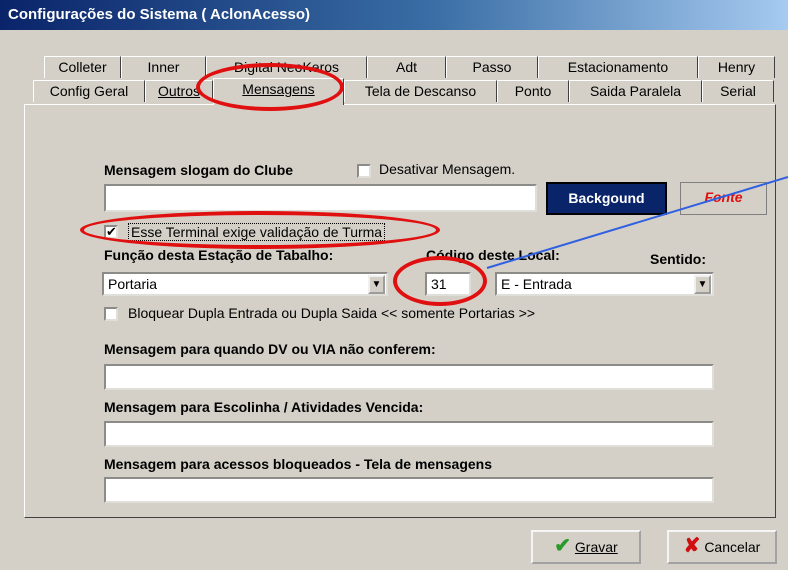 The image size is (788, 570). Describe the element at coordinates (409, 377) in the screenshot. I see `dv-via-input` at that location.